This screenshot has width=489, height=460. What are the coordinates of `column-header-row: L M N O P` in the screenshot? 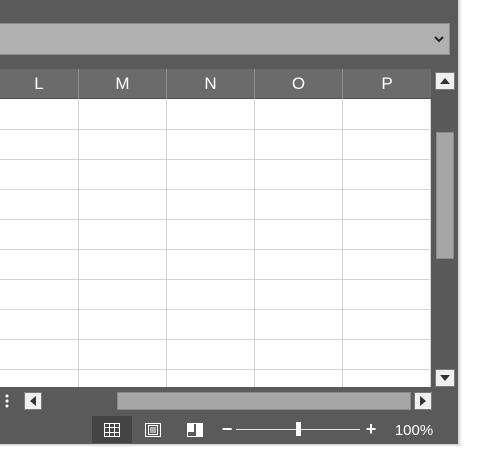 It's located at (215, 84).